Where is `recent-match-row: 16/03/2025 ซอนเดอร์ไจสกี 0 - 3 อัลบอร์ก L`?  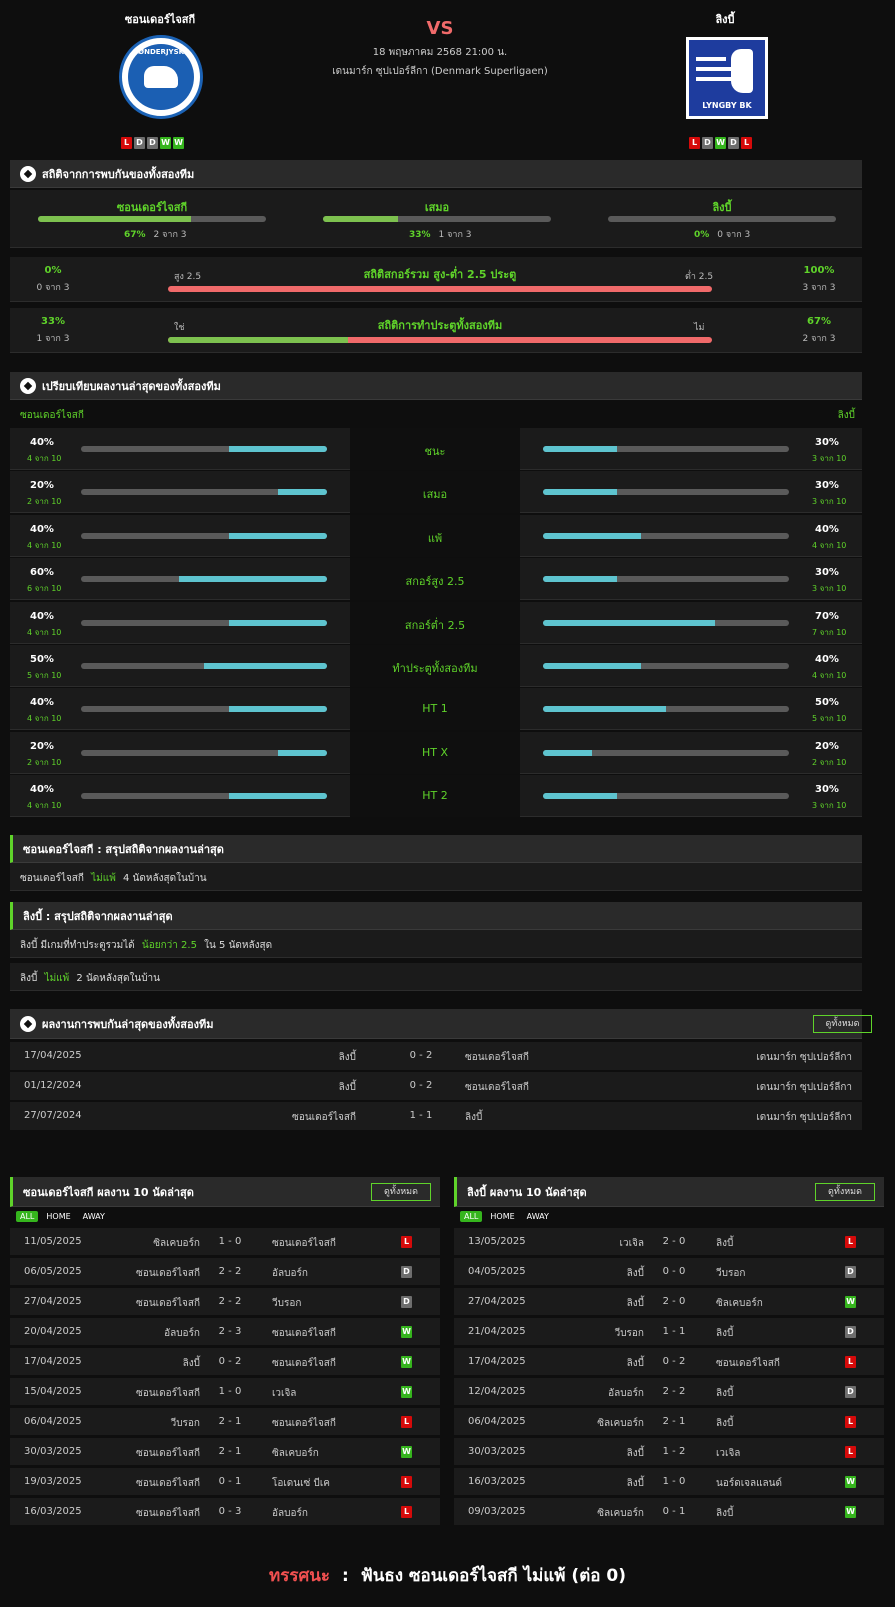
recent-match-row: 16/03/2025 ซอนเดอร์ไจสกี 0 - 3 อัลบอร์ก L is located at coordinates (225, 1512).